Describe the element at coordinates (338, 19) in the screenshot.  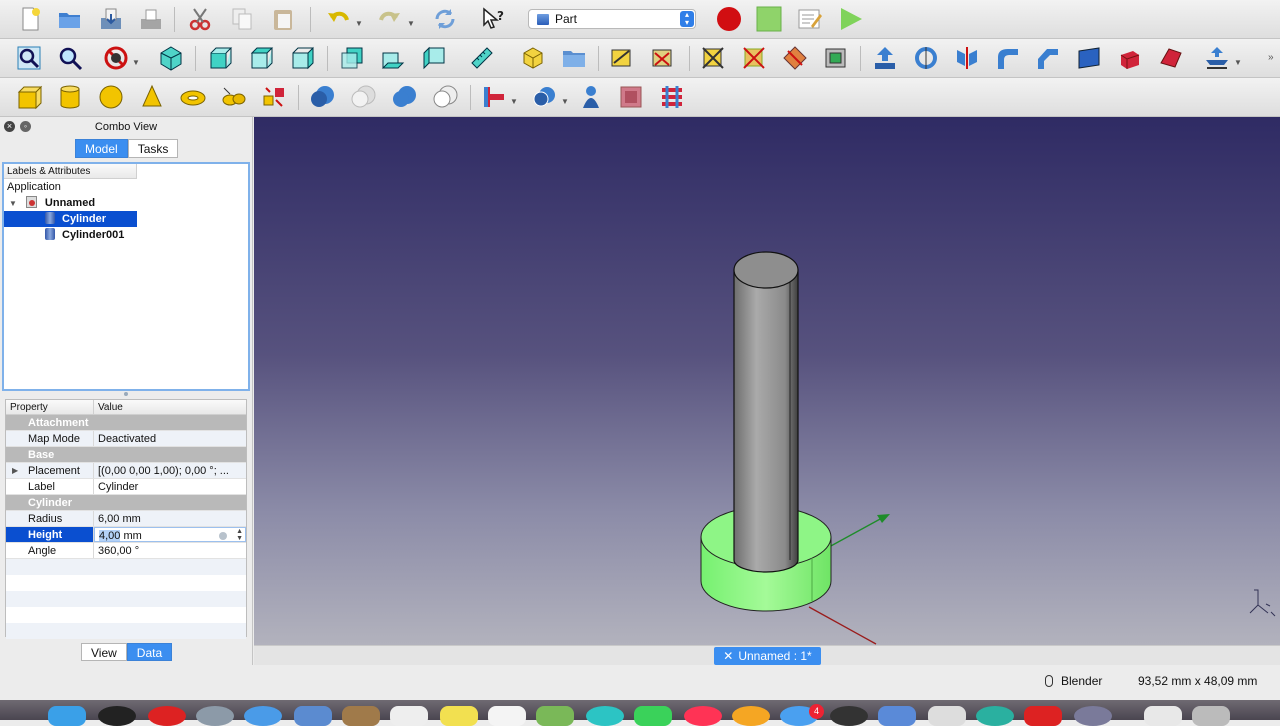
I see `undo-icon` at that location.